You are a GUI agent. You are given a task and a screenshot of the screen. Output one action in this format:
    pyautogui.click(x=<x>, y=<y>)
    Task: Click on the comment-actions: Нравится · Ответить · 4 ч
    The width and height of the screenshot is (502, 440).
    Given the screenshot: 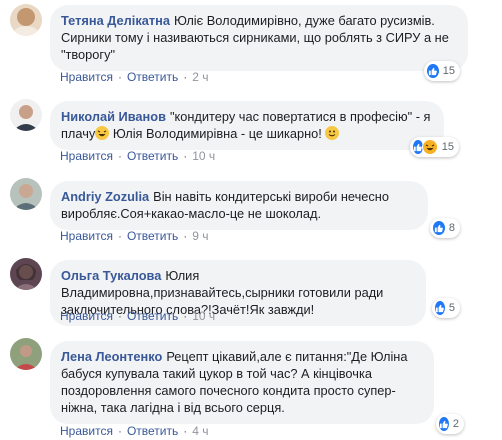 What is the action you would take?
    pyautogui.click(x=134, y=431)
    